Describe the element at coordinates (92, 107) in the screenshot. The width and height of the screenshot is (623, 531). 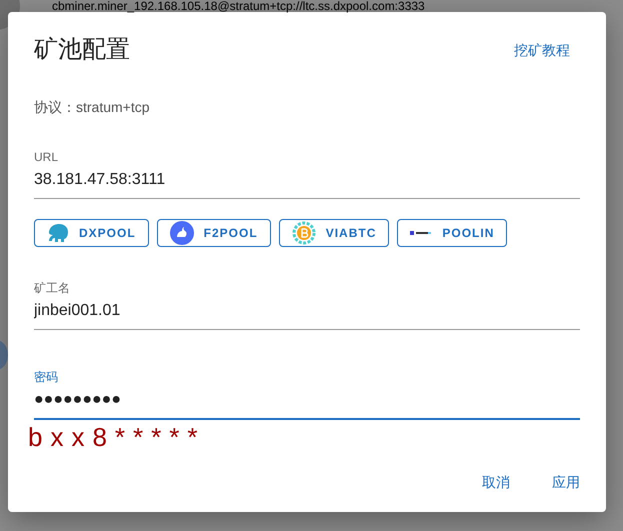
I see `protocol-label: 协议：stratum+tcp` at that location.